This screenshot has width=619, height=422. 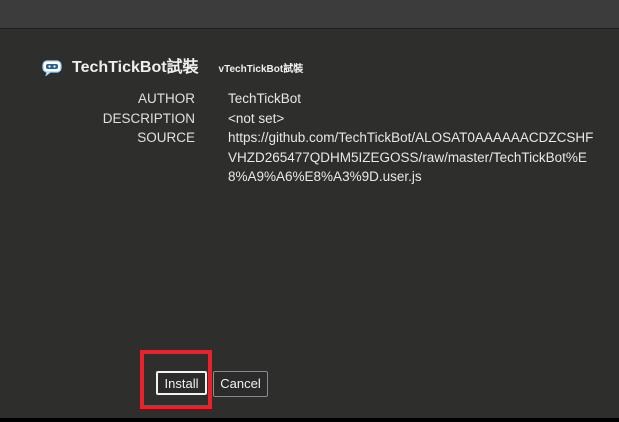 What do you see at coordinates (240, 384) in the screenshot?
I see `cancel-button: Cancel` at bounding box center [240, 384].